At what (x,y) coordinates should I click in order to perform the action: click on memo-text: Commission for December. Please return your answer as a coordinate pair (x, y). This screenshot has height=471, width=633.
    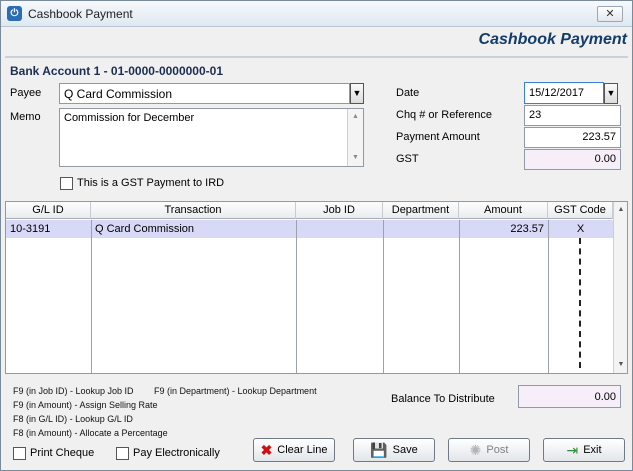
    Looking at the image, I should click on (129, 118).